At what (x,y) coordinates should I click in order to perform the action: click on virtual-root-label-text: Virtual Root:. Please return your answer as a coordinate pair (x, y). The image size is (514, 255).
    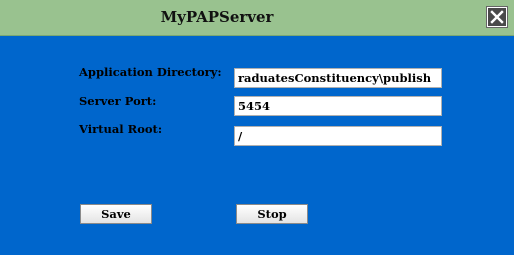
    Looking at the image, I should click on (121, 129).